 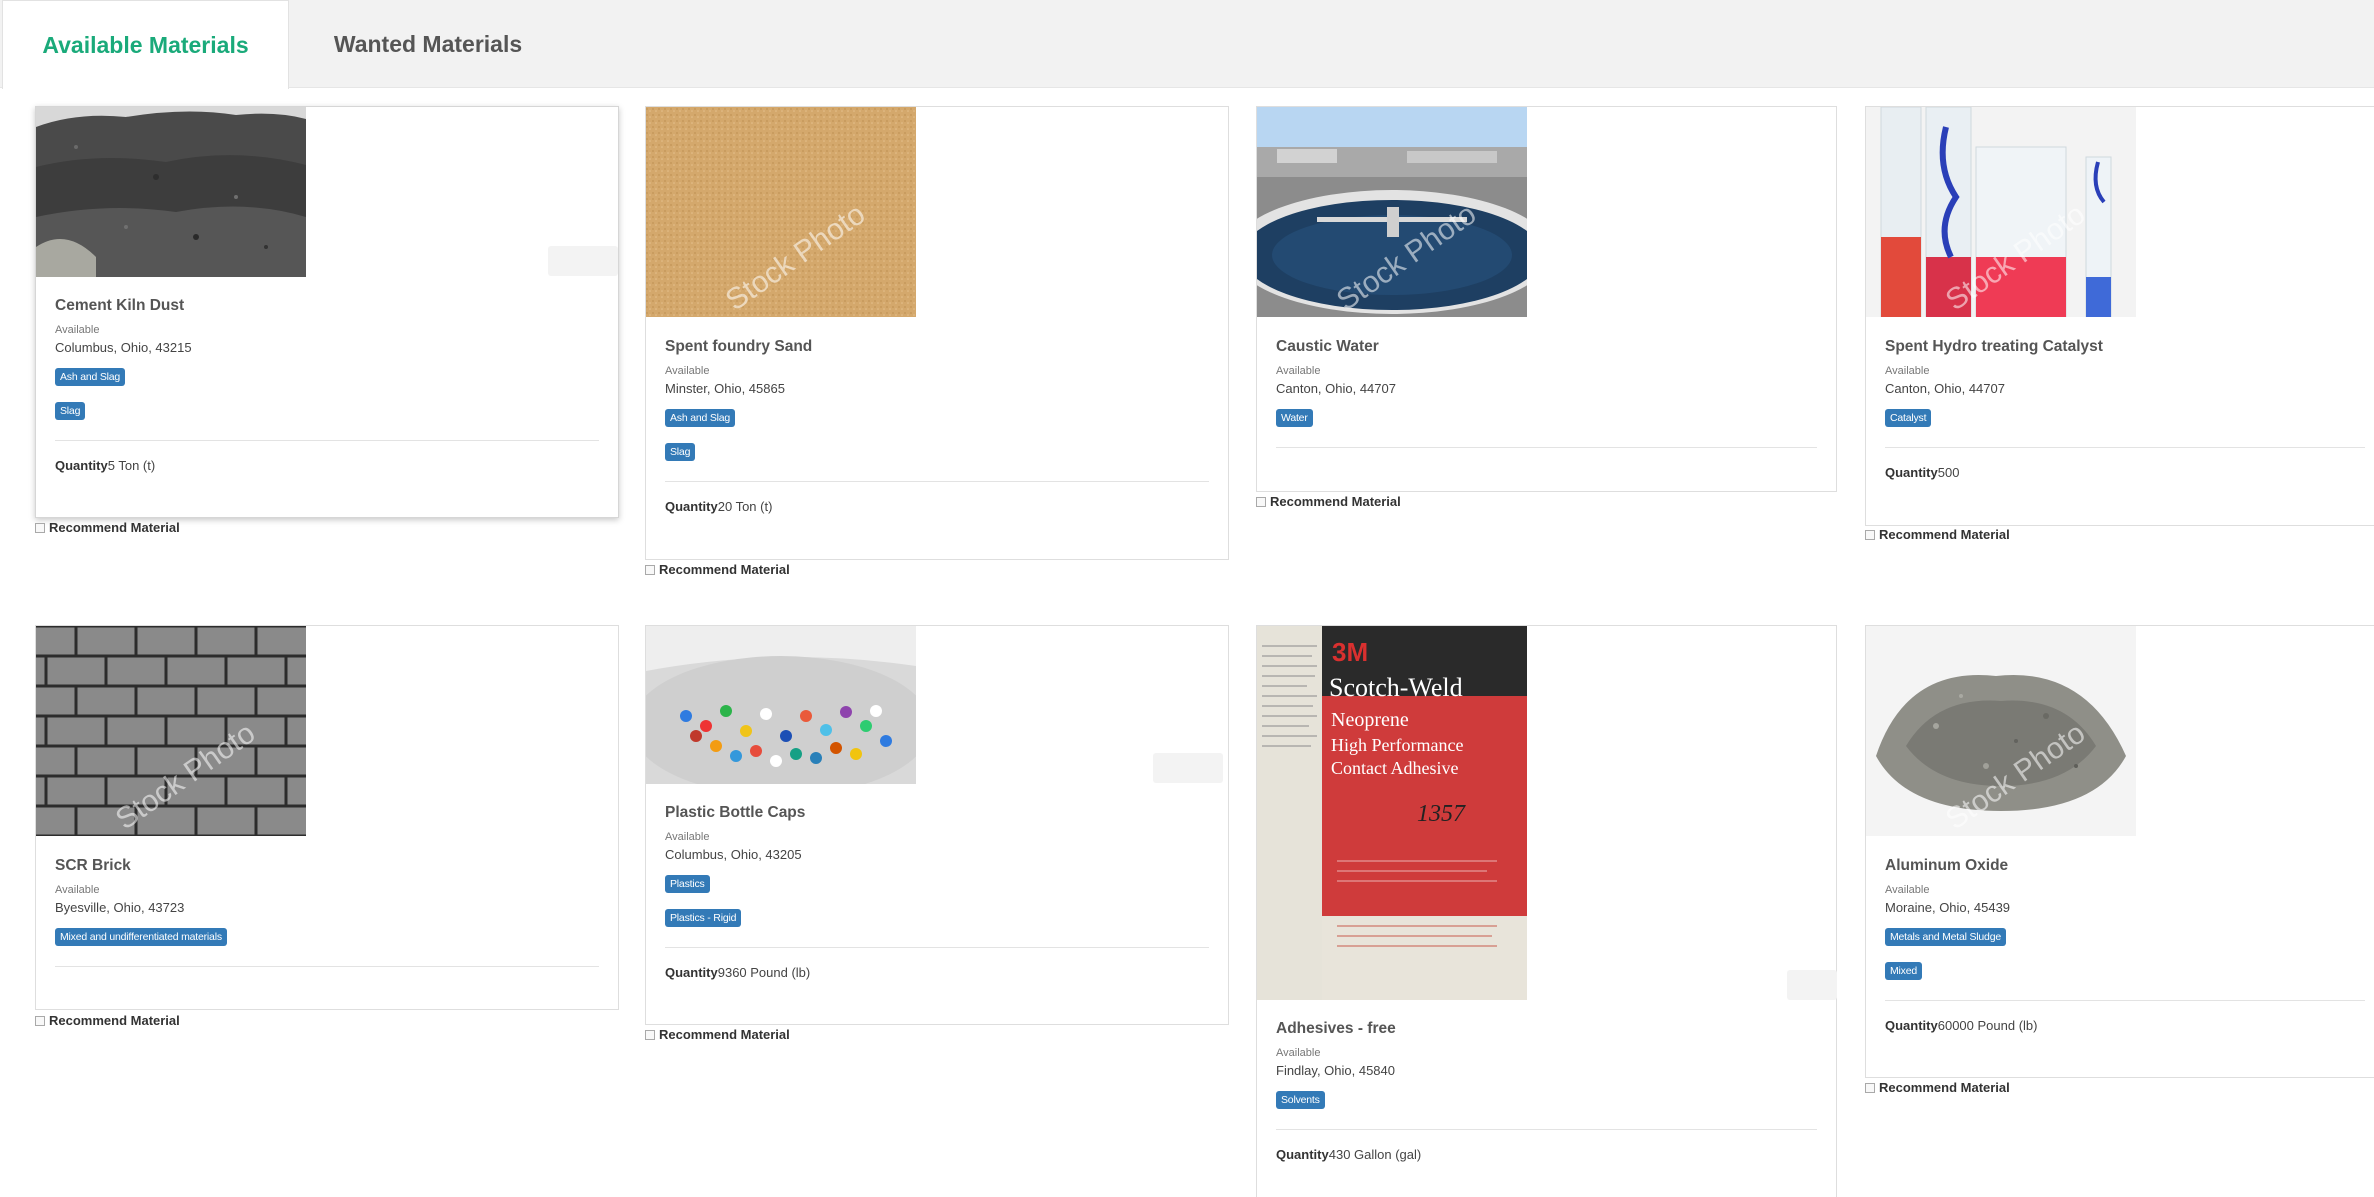 What do you see at coordinates (1349, 1154) in the screenshot?
I see `quantity-text: Quantity430 Gallon (gal)` at bounding box center [1349, 1154].